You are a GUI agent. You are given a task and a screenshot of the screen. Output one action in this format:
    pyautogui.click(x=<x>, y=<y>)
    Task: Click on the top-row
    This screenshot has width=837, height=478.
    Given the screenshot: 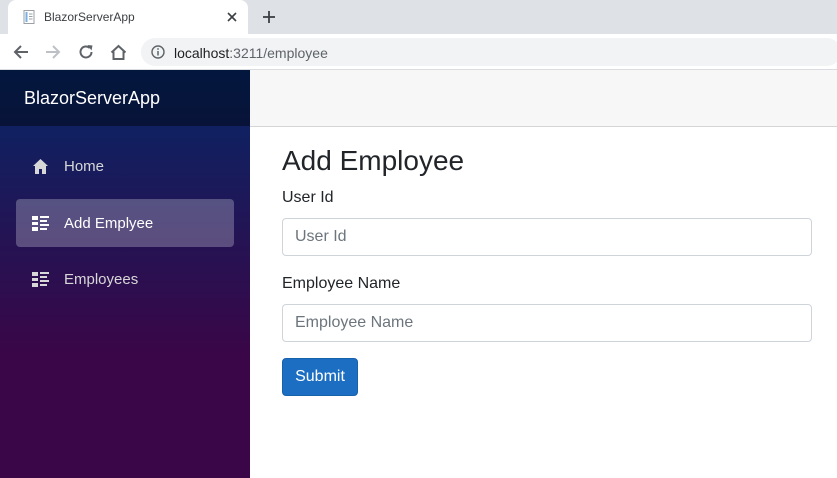 What is the action you would take?
    pyautogui.click(x=543, y=98)
    